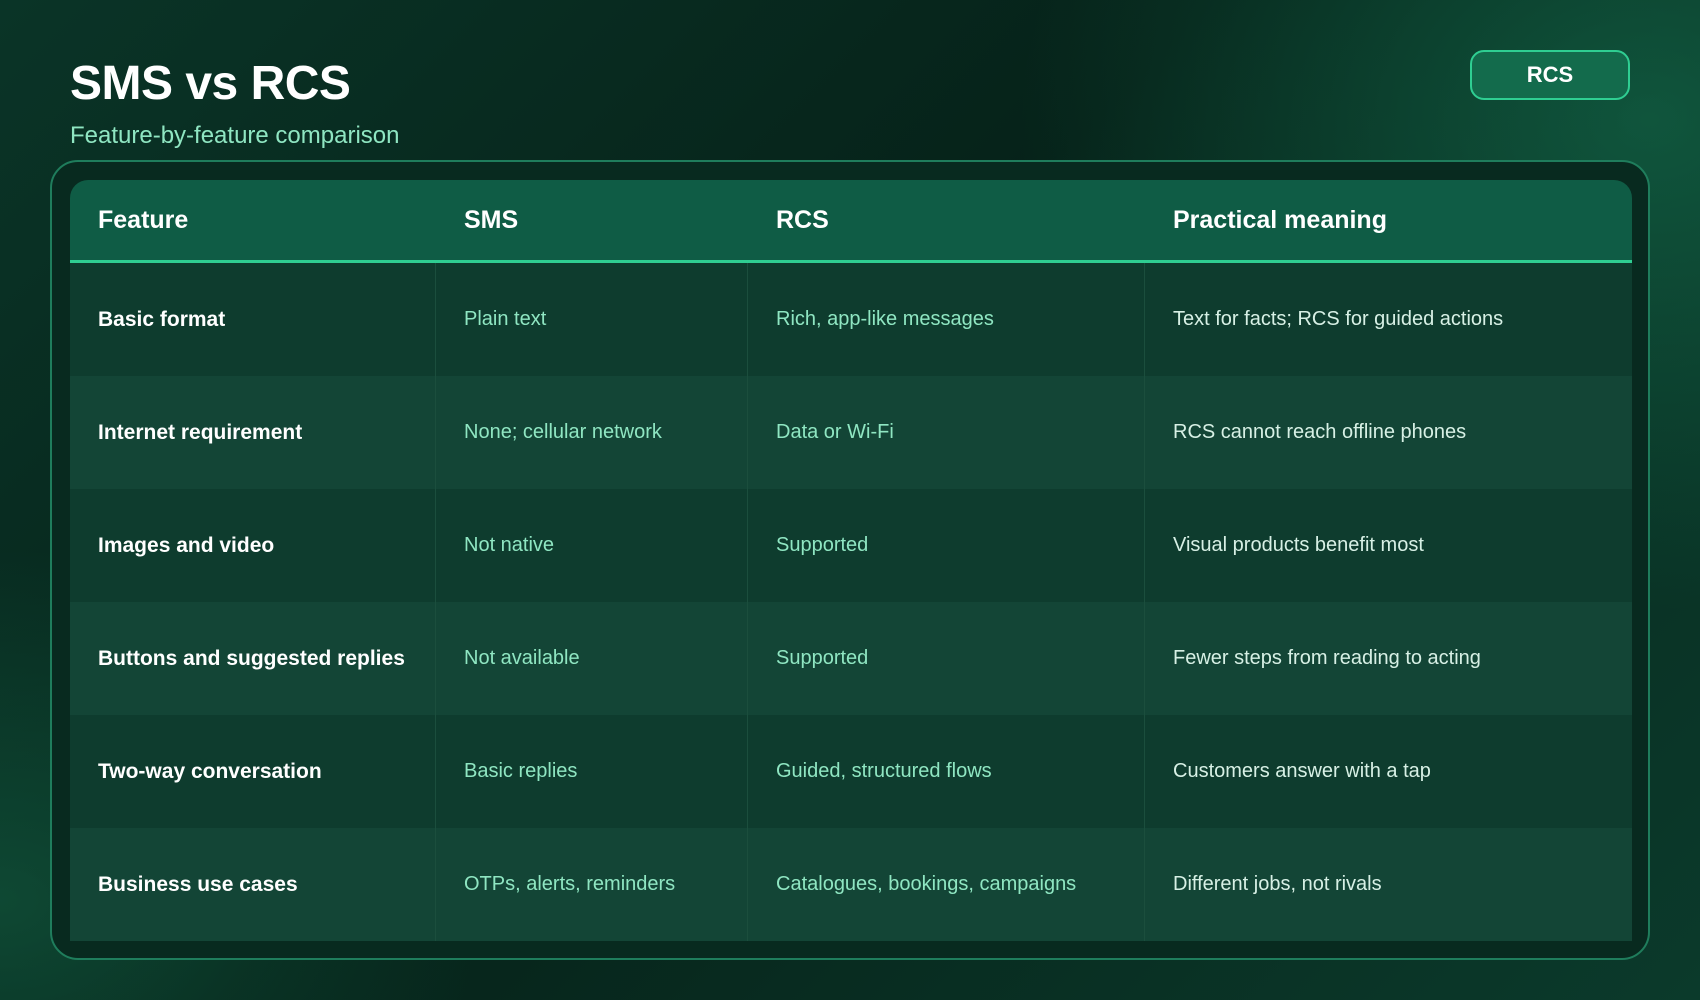 The image size is (1700, 1000). I want to click on feature-cell: Basic format, so click(253, 319).